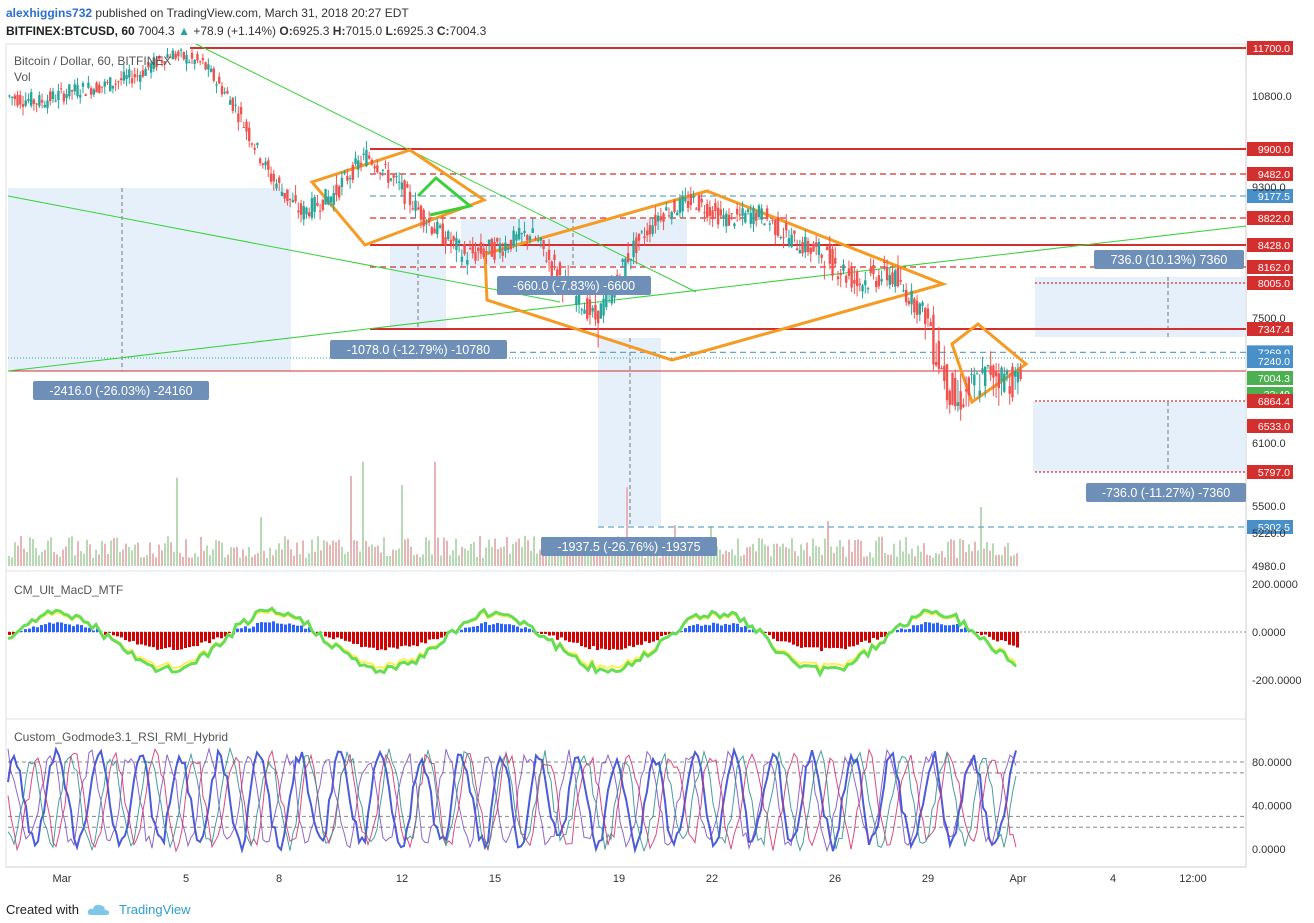  I want to click on macd-y-tick: 0.0000, so click(1269, 633).